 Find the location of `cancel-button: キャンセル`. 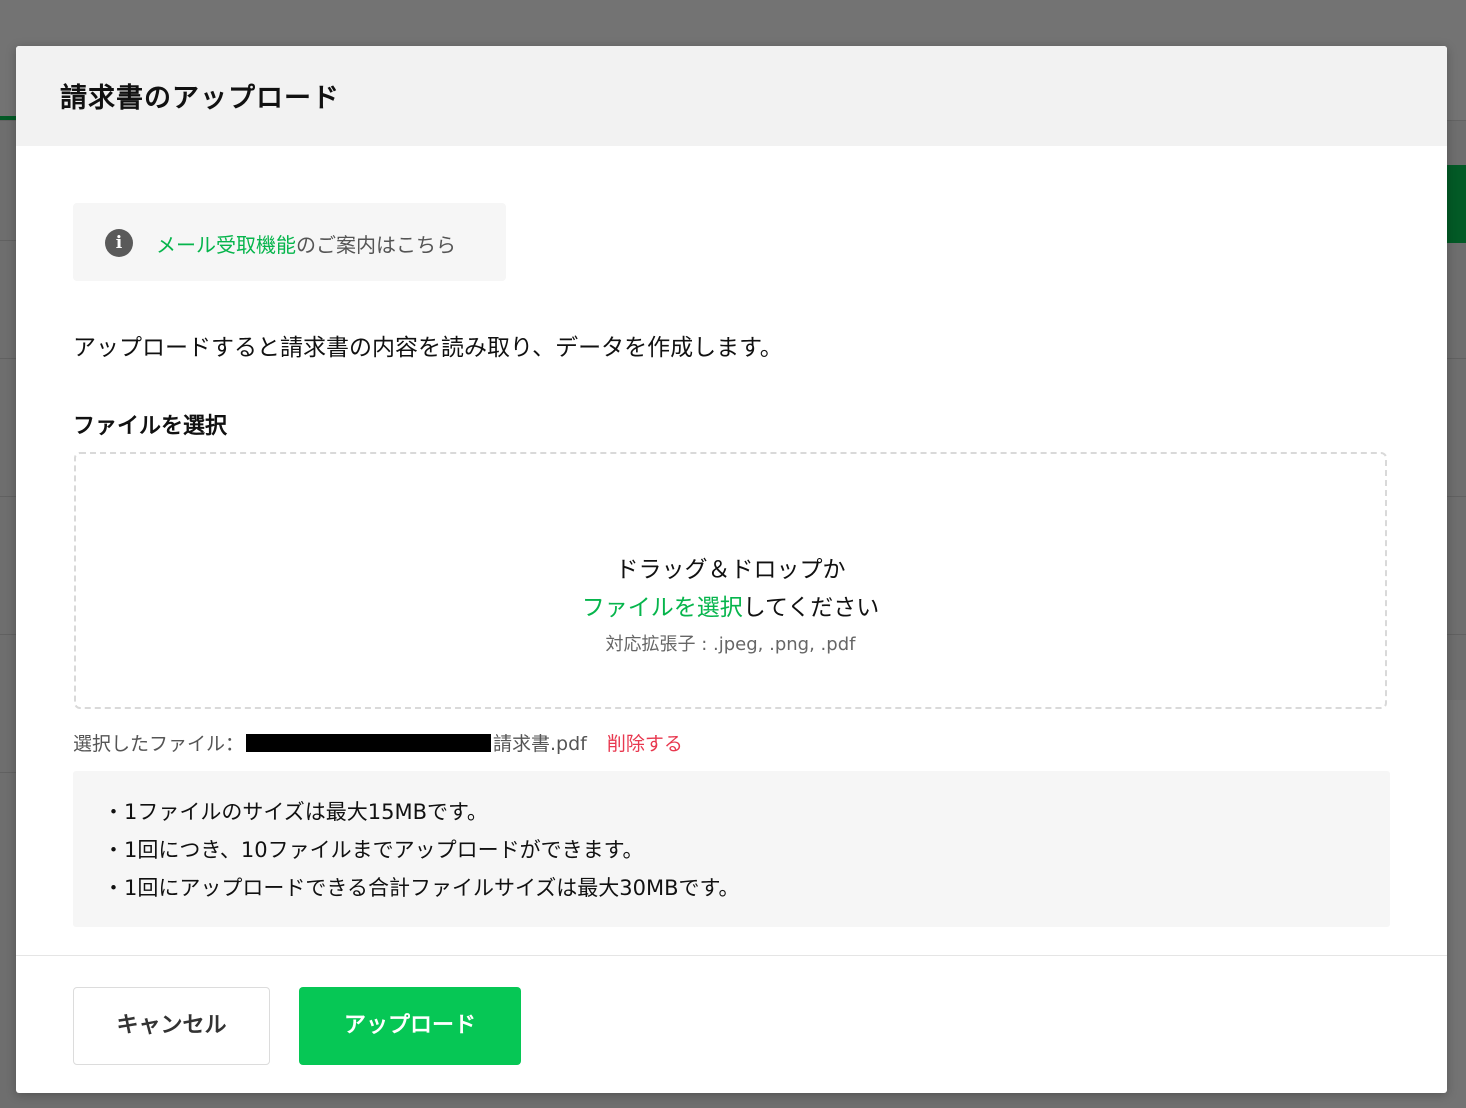

cancel-button: キャンセル is located at coordinates (171, 1026).